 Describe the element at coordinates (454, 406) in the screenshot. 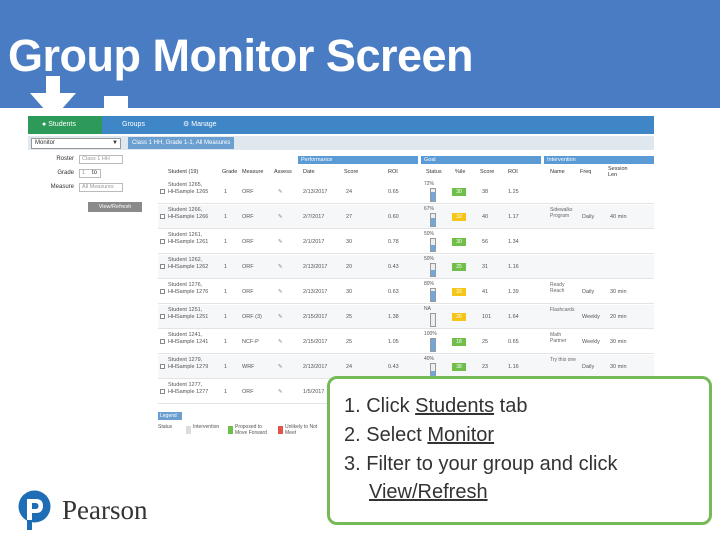

I see `step-1-link: Students` at that location.